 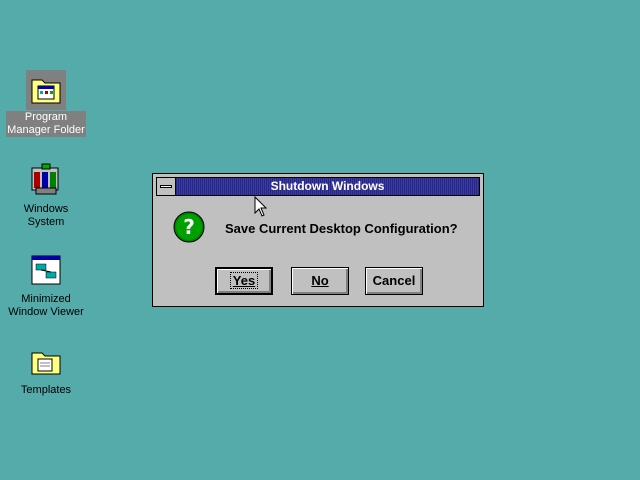 I want to click on dialog-title: Shutdown Windows, so click(x=327, y=186).